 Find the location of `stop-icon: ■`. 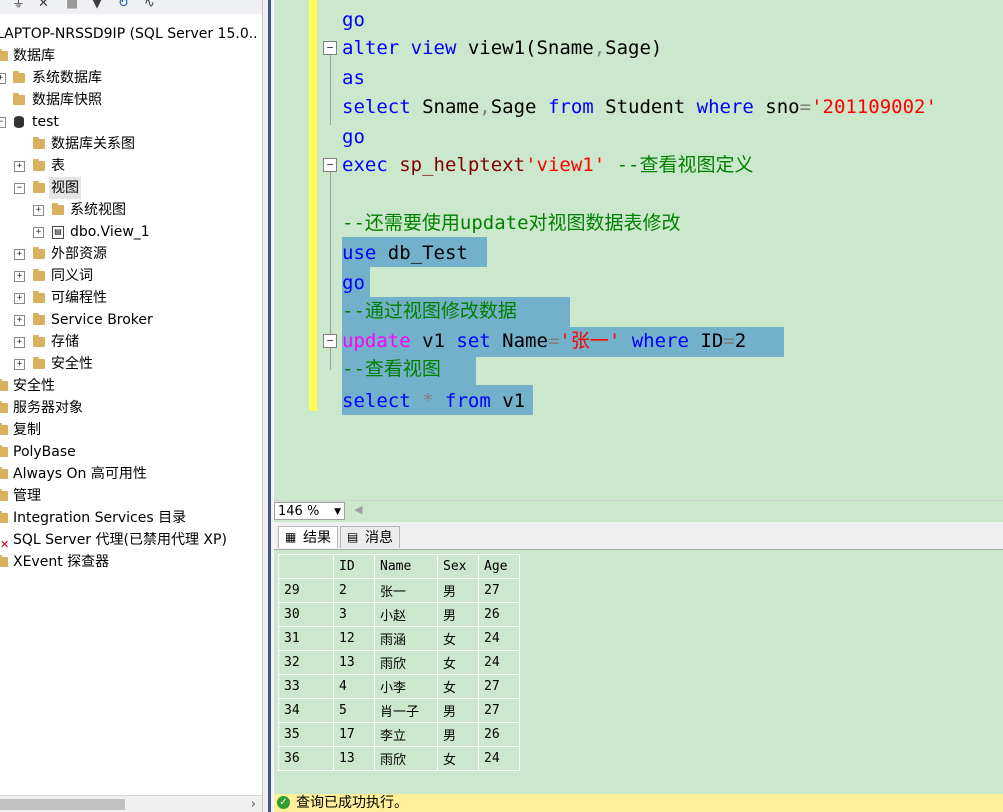

stop-icon: ■ is located at coordinates (72, 5).